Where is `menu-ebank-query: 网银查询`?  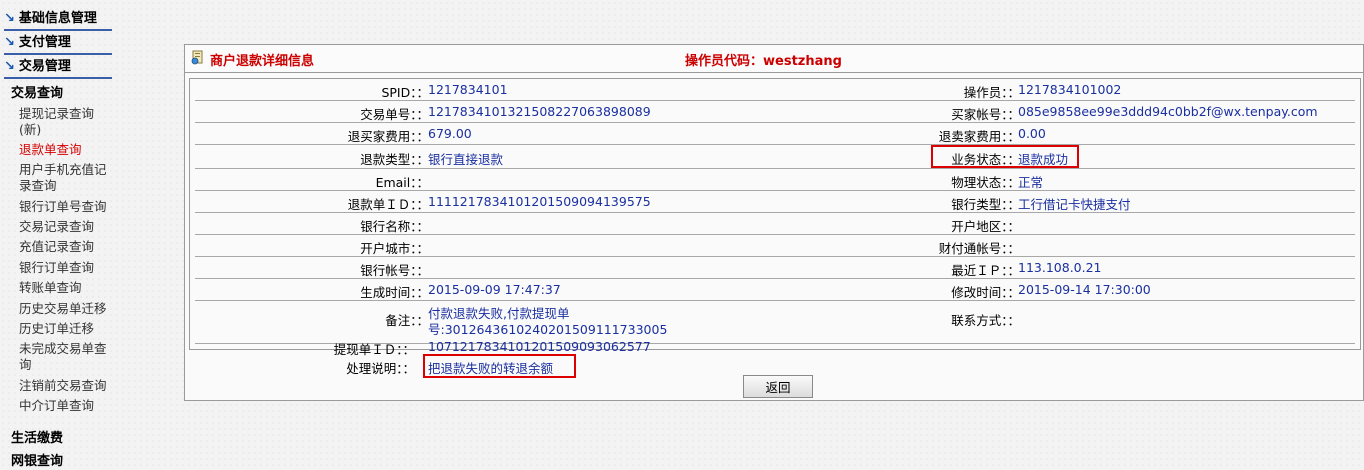
menu-ebank-query: 网银查询 is located at coordinates (37, 459).